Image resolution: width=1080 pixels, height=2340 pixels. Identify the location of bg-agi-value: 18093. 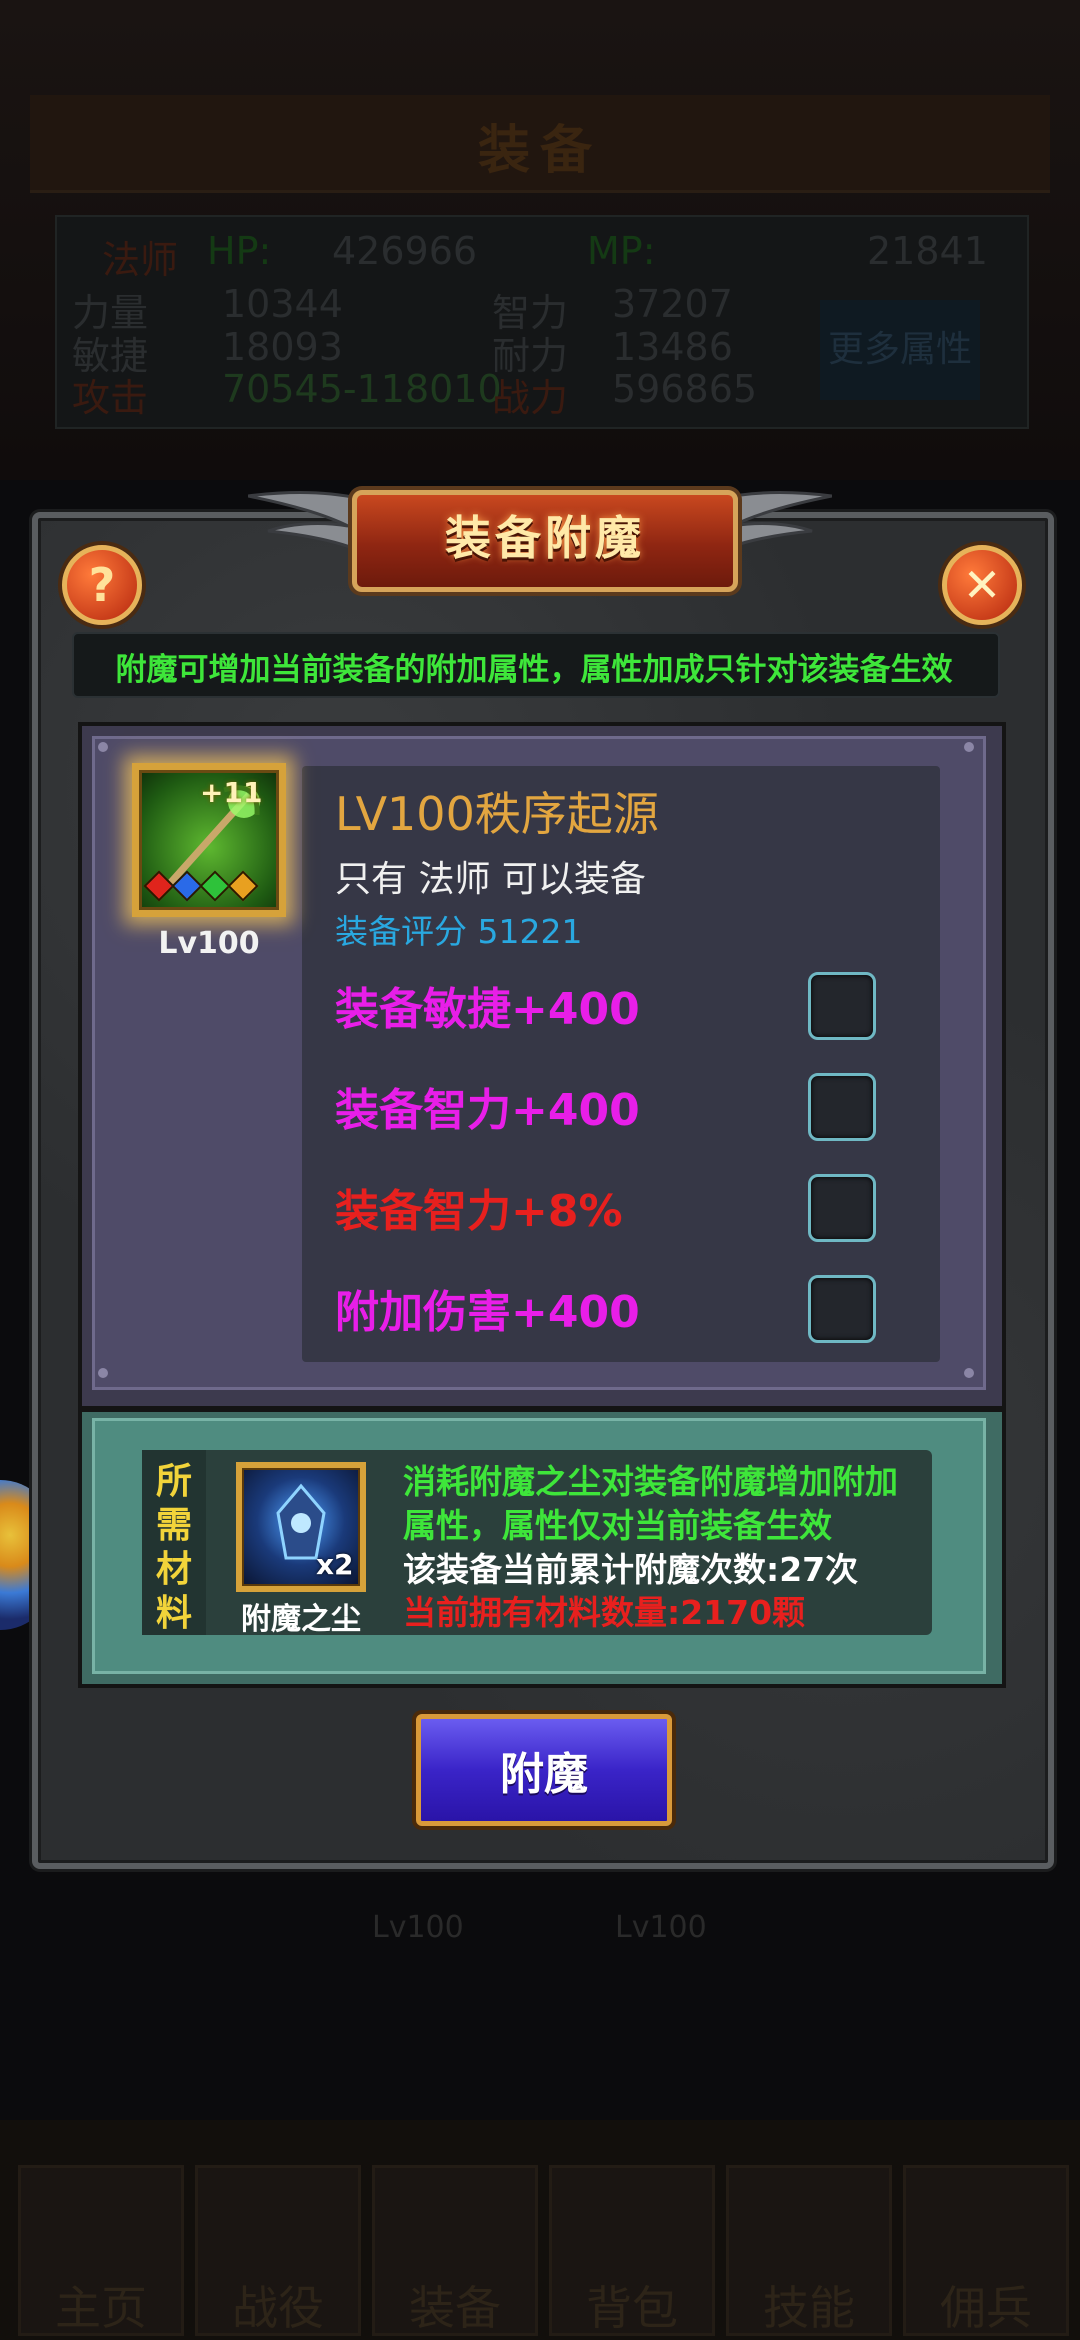
(282, 347).